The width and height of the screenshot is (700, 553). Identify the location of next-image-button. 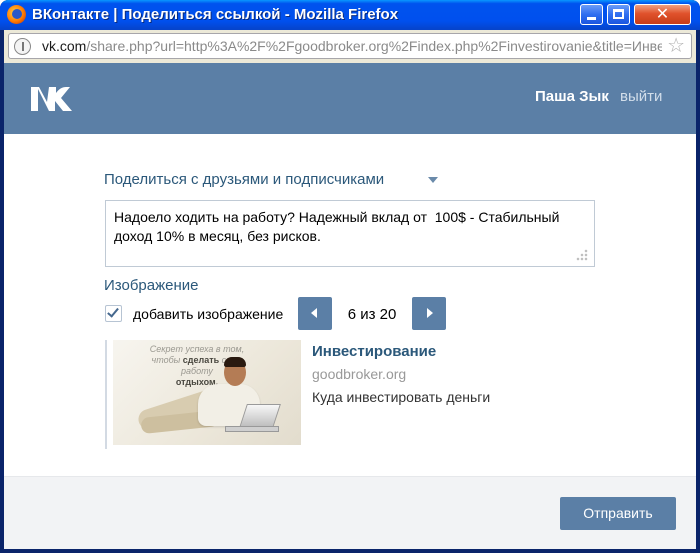
(429, 313).